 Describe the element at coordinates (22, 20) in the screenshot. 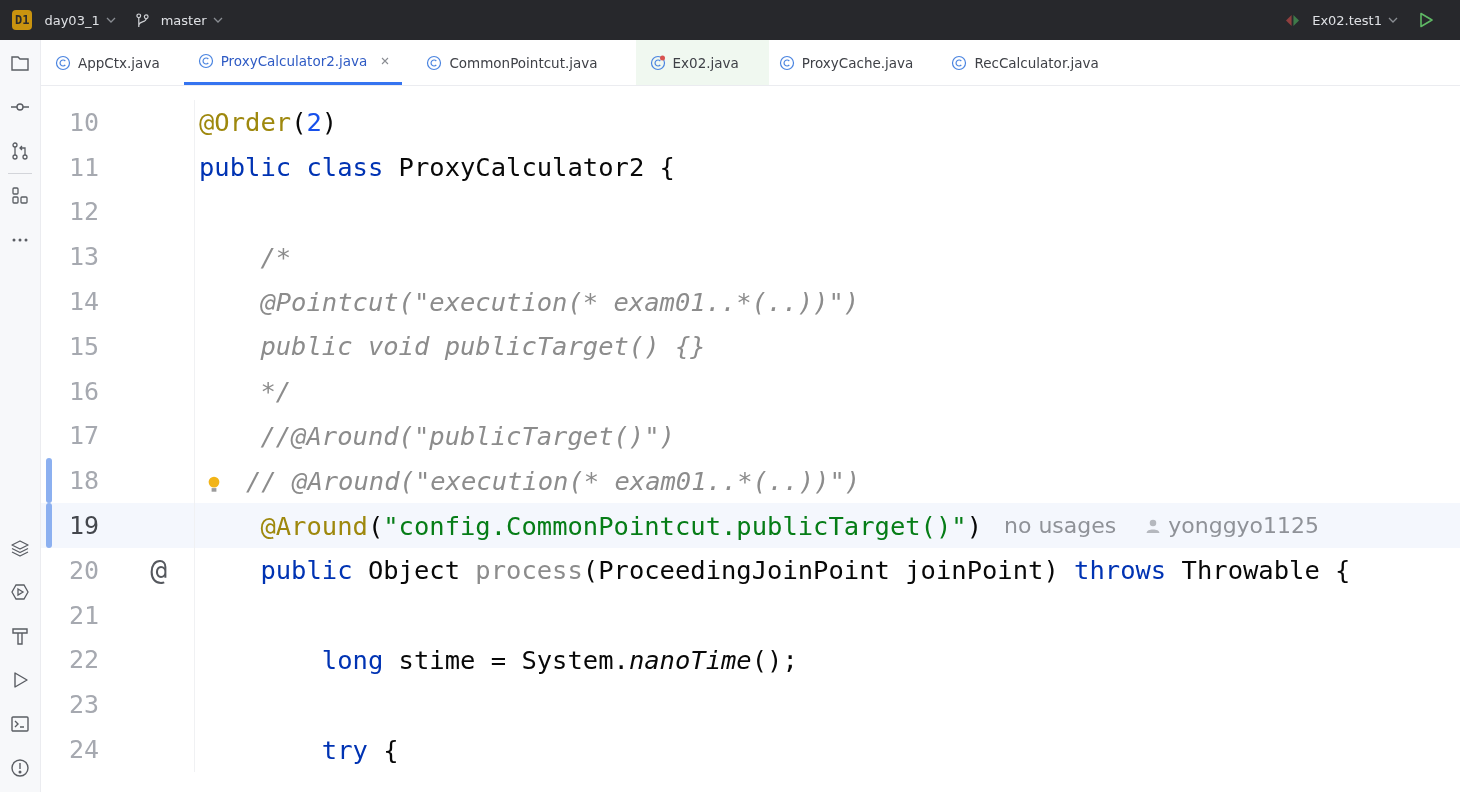

I see `project-badge: D1` at that location.